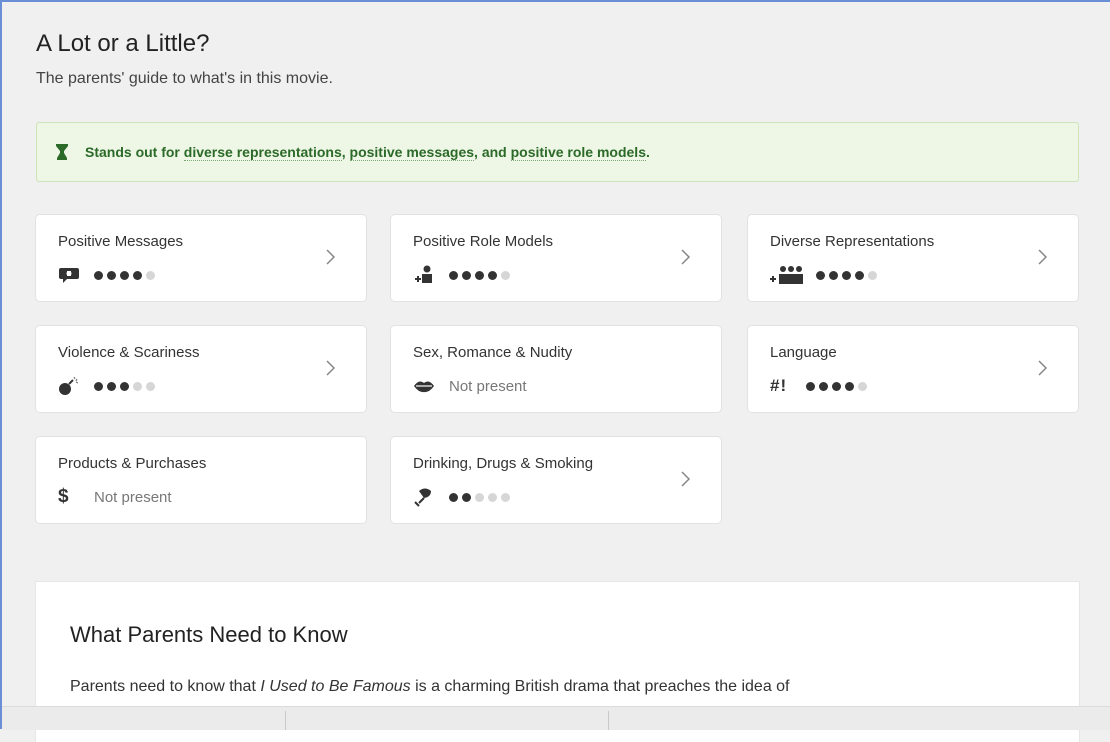 This screenshot has height=742, width=1110. Describe the element at coordinates (492, 152) in the screenshot. I see `standout-sep: , and` at that location.